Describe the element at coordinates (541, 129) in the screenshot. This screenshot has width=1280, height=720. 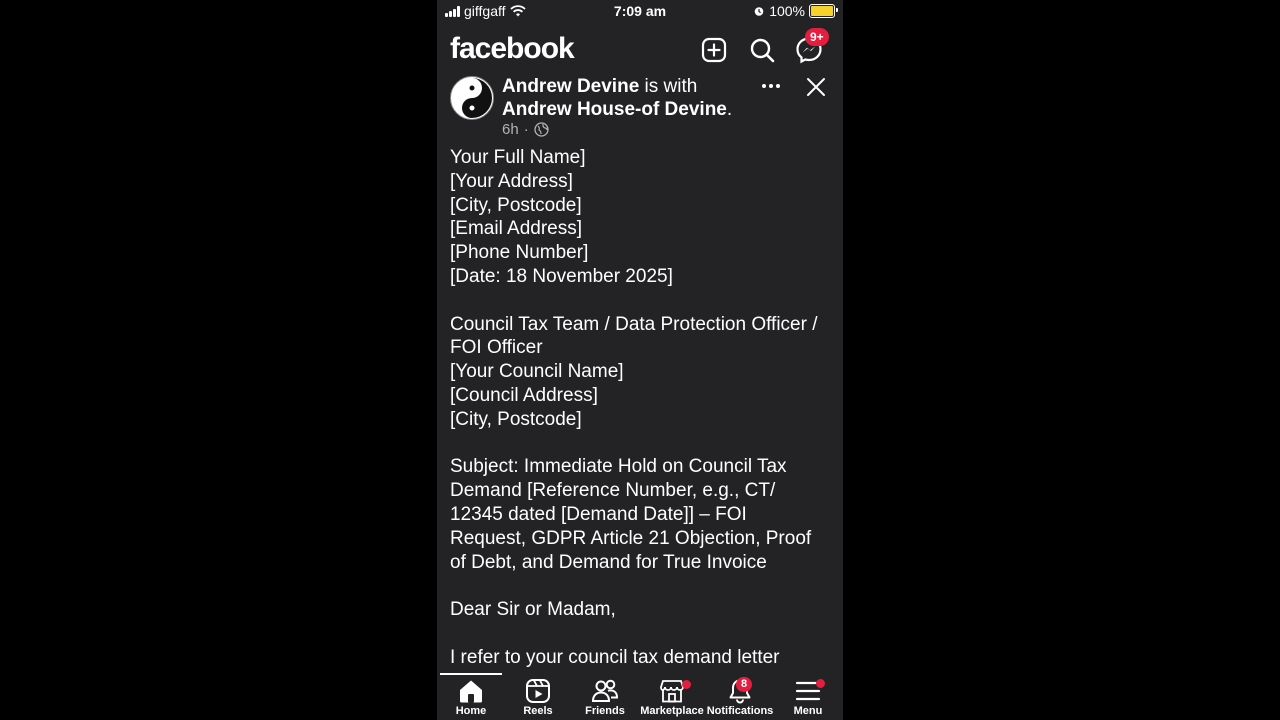
I see `globe-icon` at that location.